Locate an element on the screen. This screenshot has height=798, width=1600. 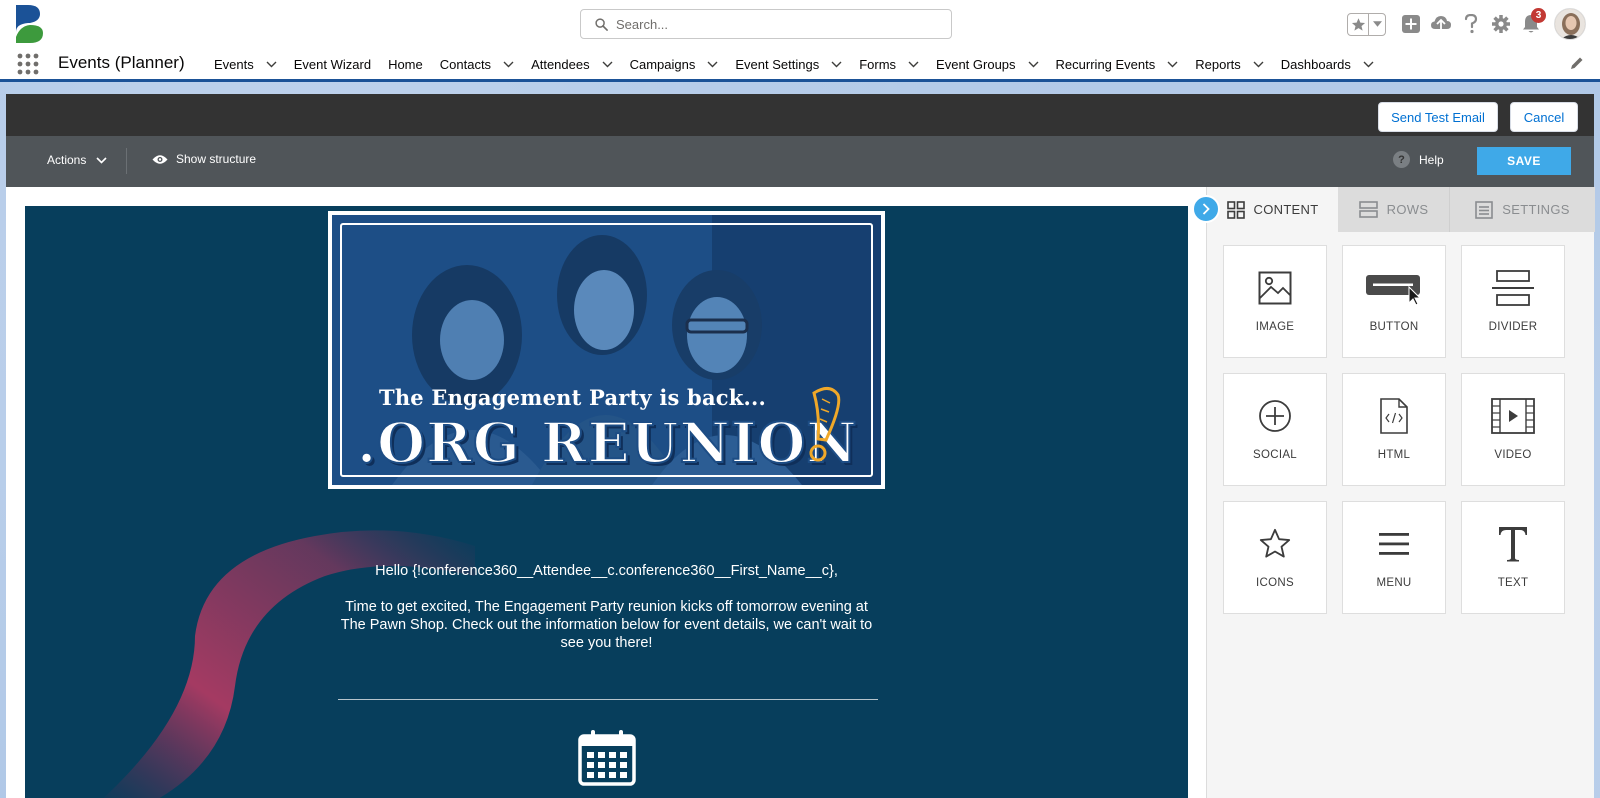
user-avatar is located at coordinates (1570, 24).